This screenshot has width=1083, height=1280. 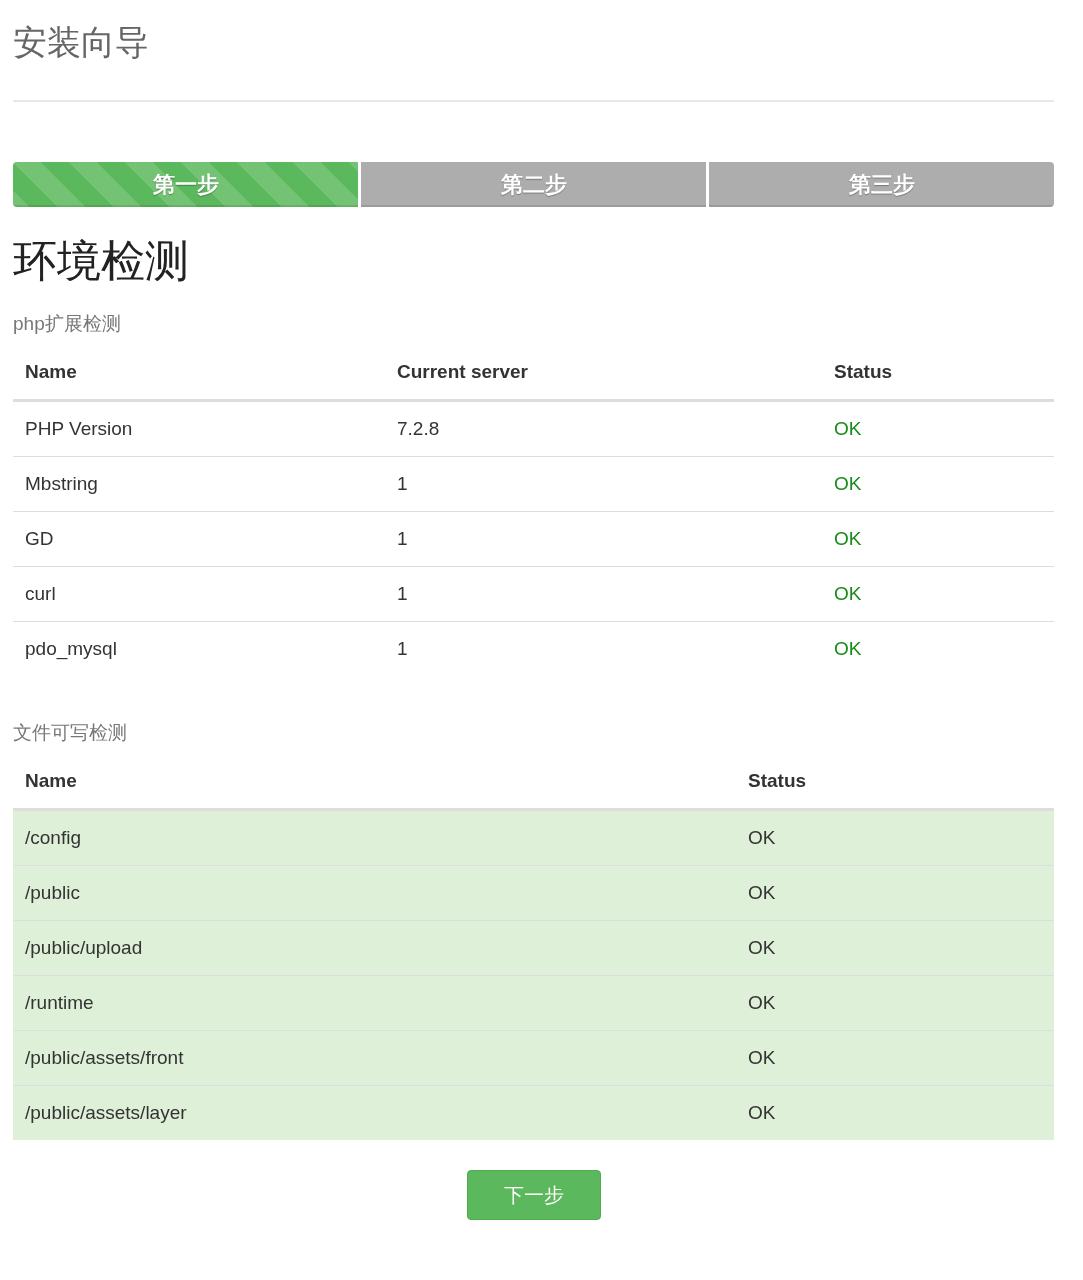 What do you see at coordinates (603, 373) in the screenshot?
I see `column-header: Current server` at bounding box center [603, 373].